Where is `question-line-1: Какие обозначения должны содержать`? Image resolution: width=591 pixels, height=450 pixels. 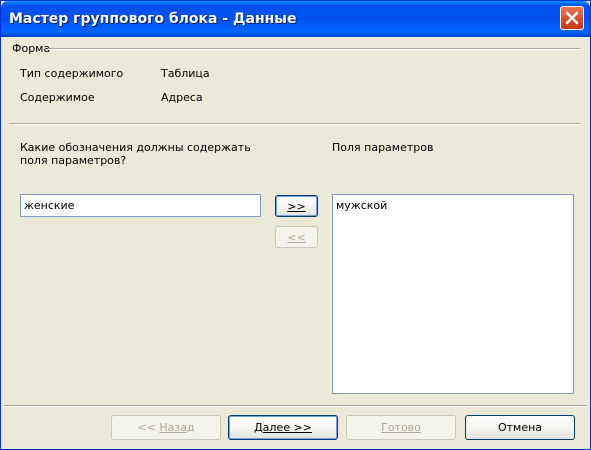
question-line-1: Какие обозначения должны содержать is located at coordinates (135, 147).